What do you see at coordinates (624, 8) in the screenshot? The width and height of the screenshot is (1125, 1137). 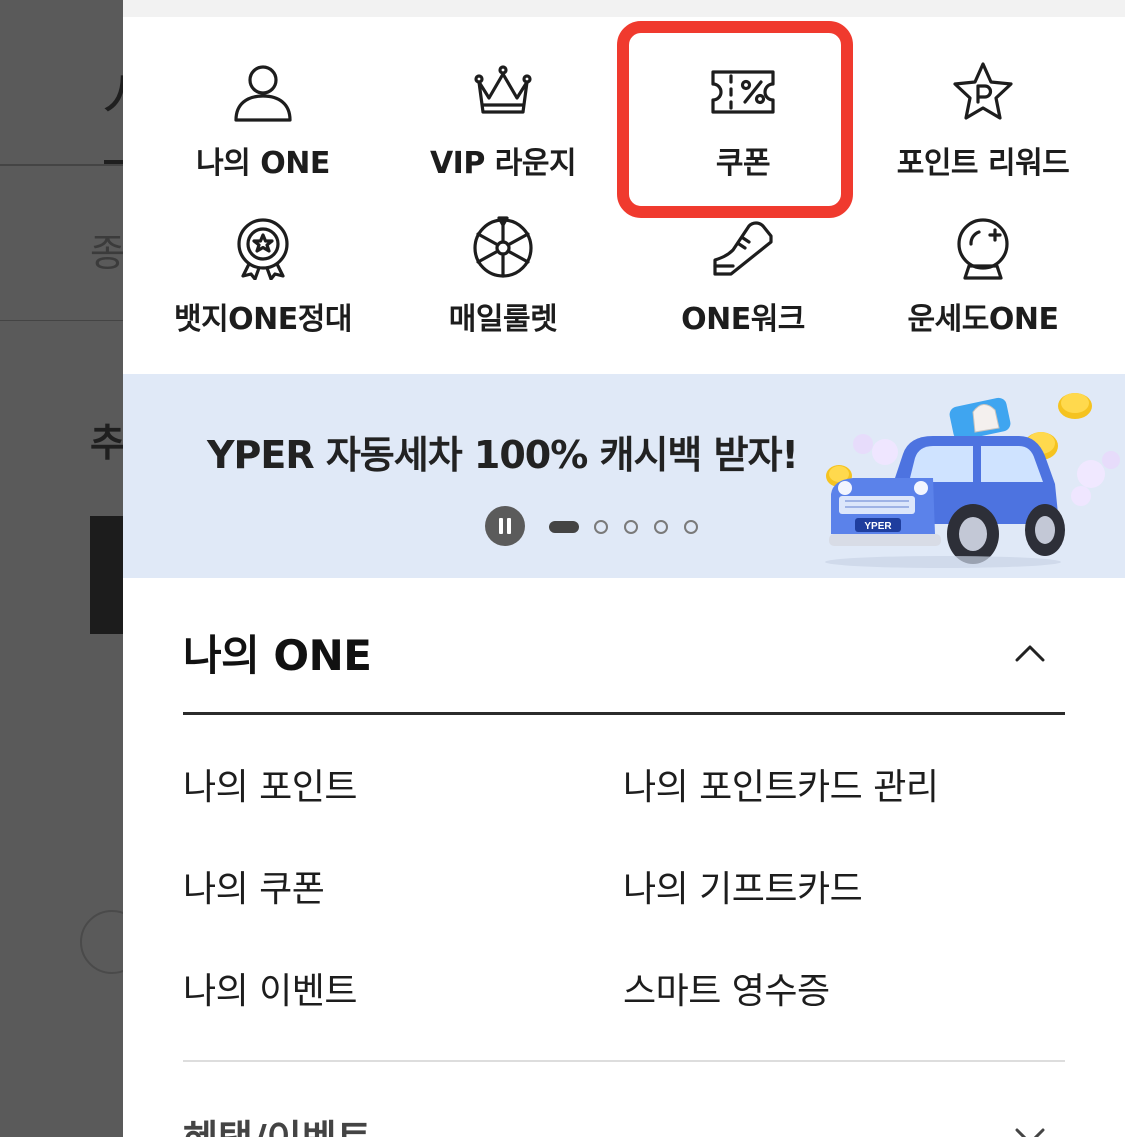 I see `drawer-top-strip` at bounding box center [624, 8].